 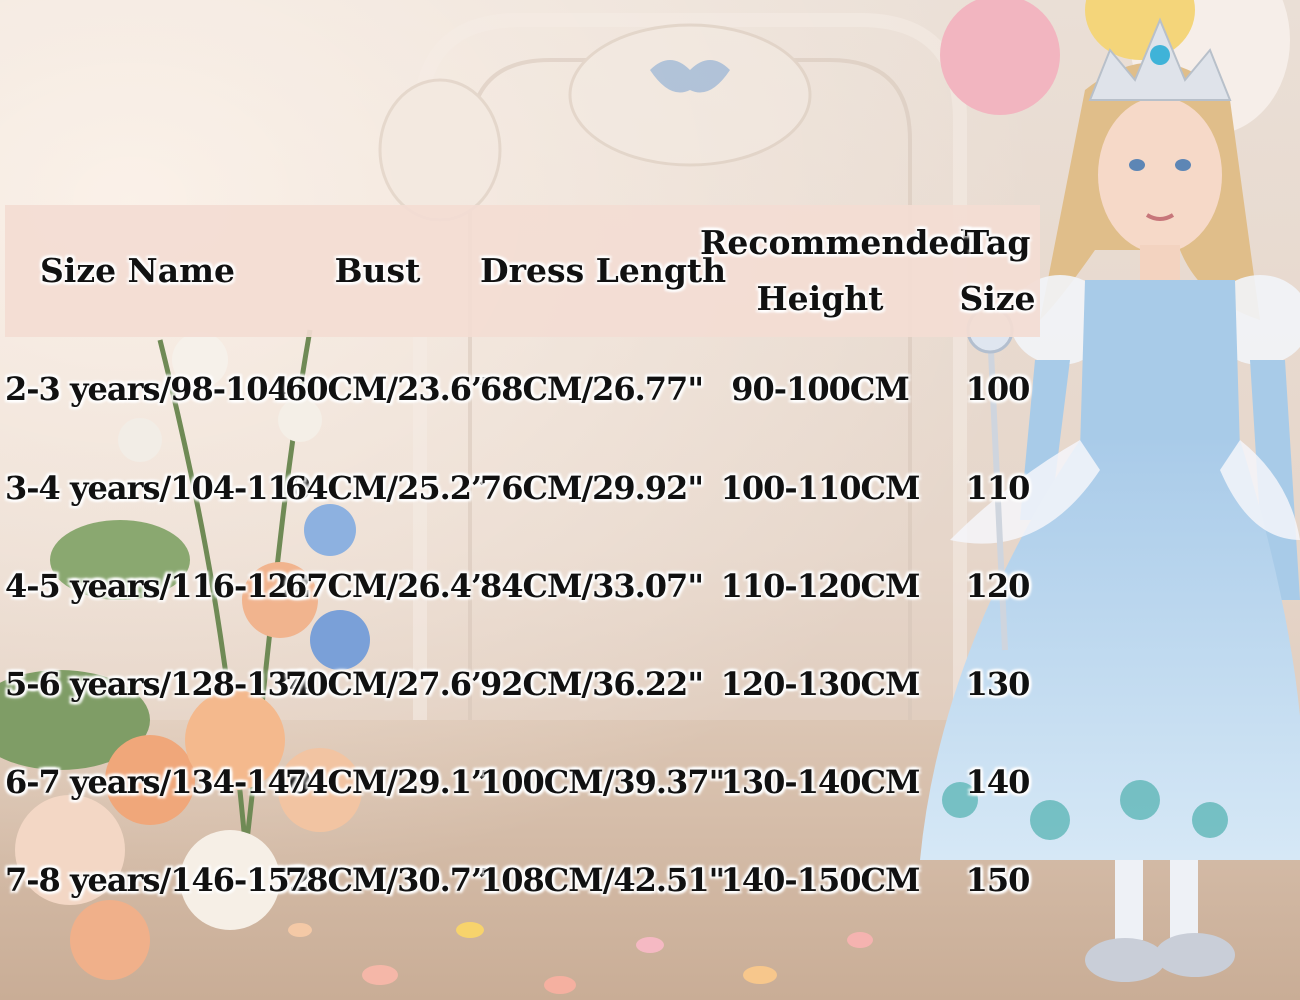 I want to click on header-recommended-height-line1: Recommended, so click(x=836, y=242).